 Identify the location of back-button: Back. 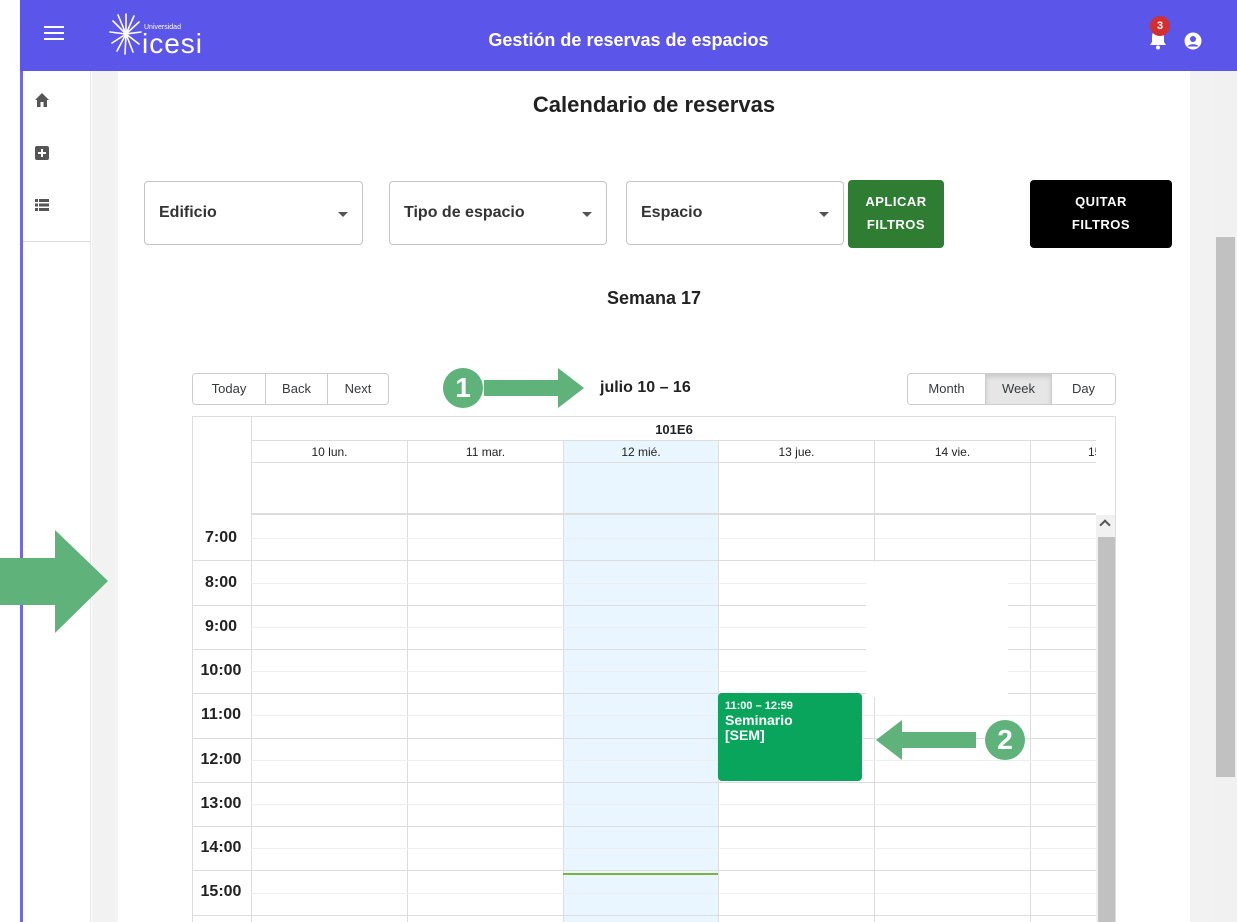
(297, 389).